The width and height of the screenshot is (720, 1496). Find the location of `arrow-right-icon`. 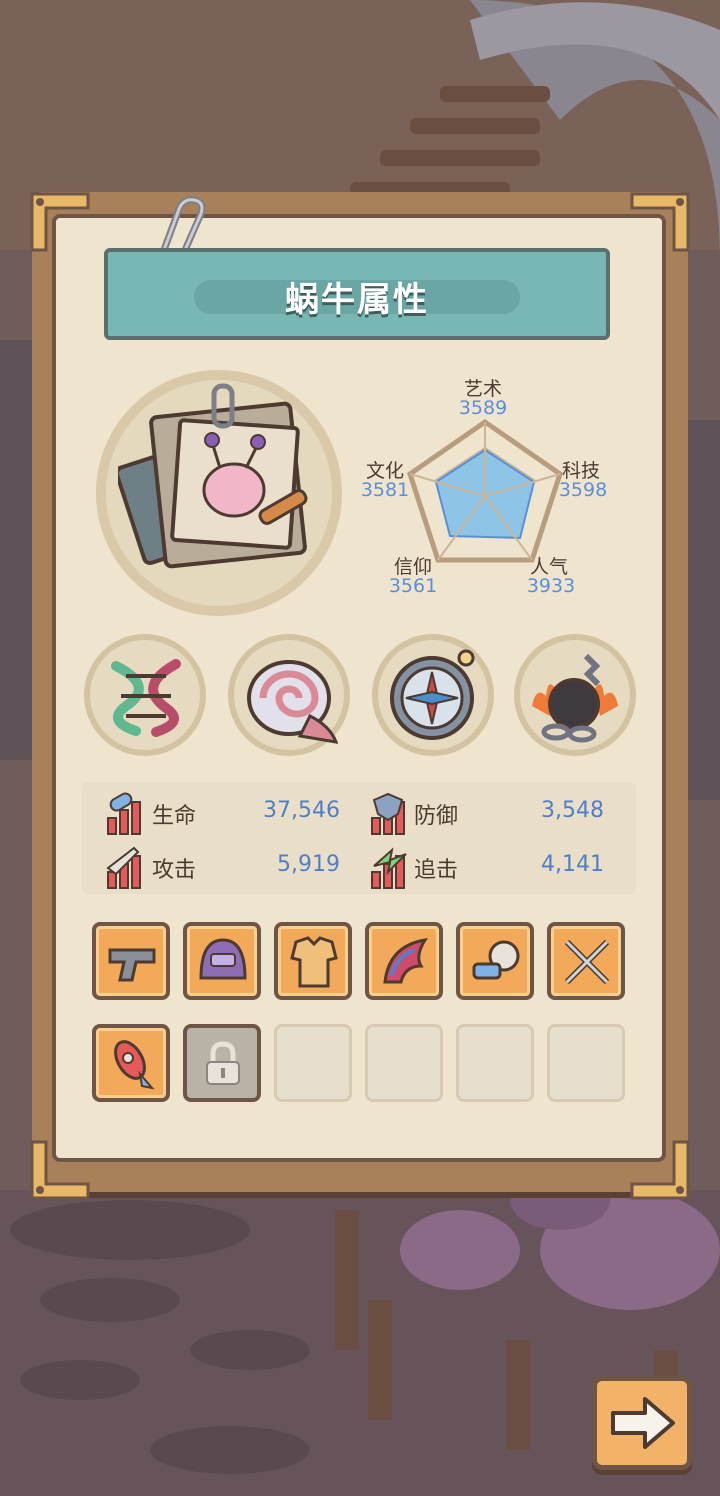

arrow-right-icon is located at coordinates (643, 1423).